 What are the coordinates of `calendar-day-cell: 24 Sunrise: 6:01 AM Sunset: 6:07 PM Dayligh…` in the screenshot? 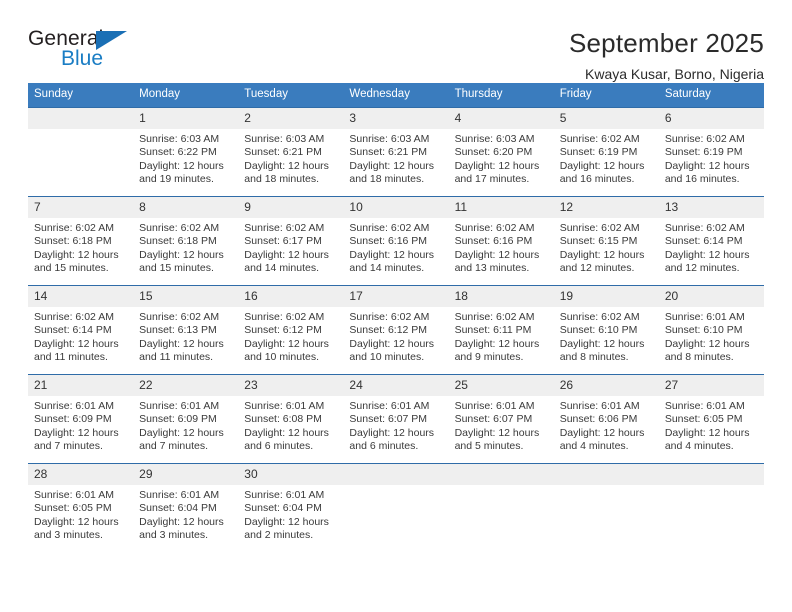 It's located at (396, 419).